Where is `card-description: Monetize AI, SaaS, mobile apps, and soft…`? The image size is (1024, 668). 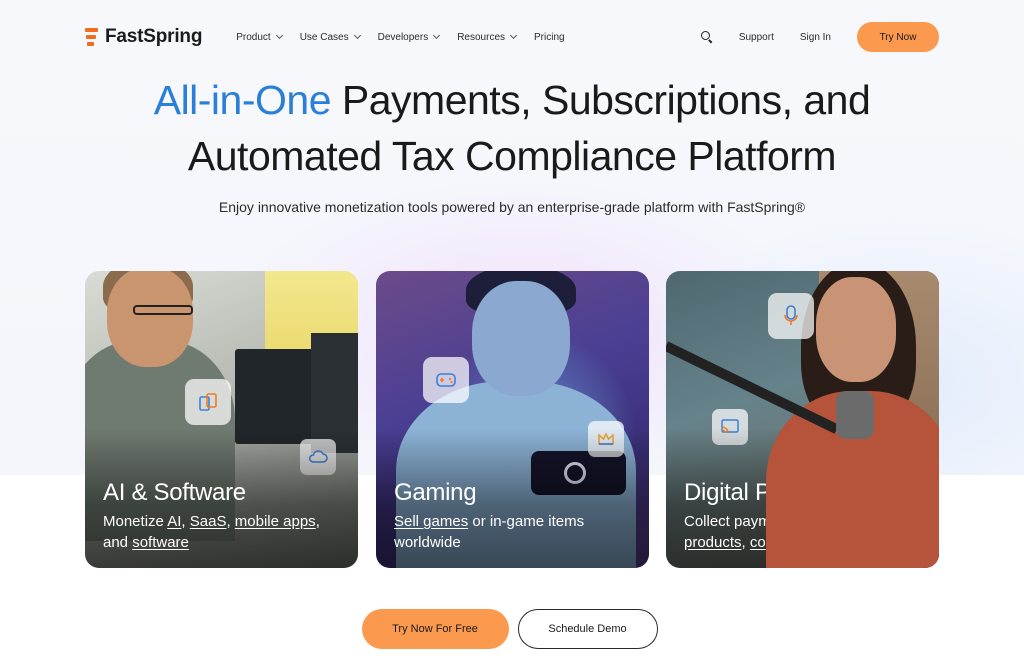 card-description: Monetize AI, SaaS, mobile apps, and soft… is located at coordinates (223, 532).